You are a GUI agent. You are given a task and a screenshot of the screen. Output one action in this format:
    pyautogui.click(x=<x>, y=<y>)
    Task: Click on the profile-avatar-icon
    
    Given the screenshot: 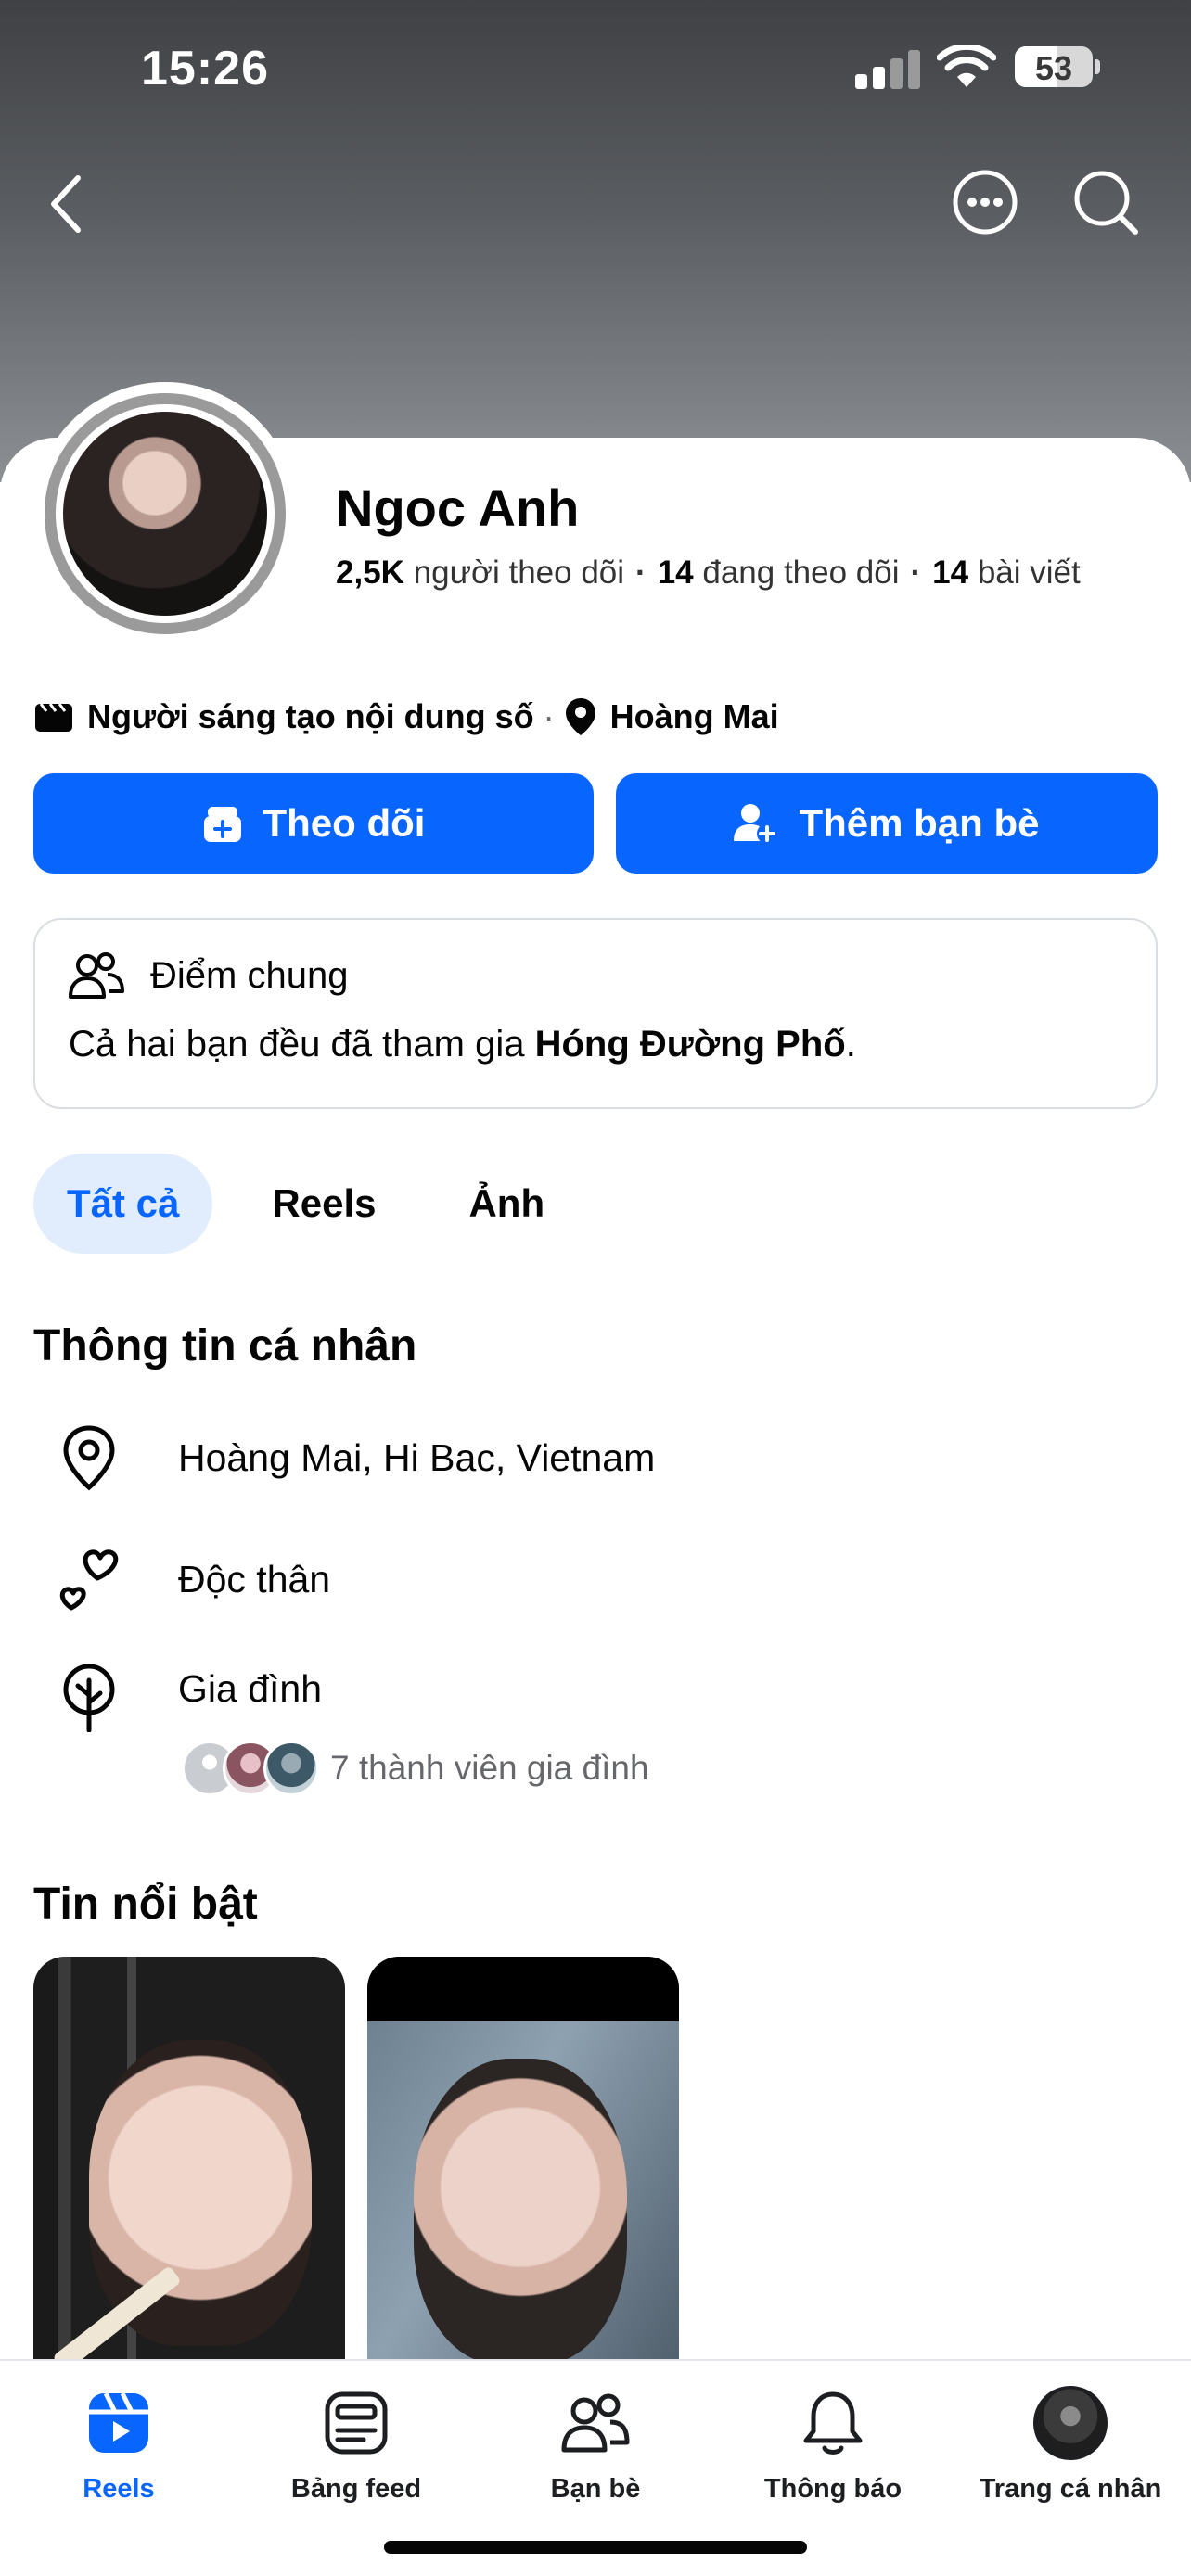 What is the action you would take?
    pyautogui.click(x=1070, y=2423)
    